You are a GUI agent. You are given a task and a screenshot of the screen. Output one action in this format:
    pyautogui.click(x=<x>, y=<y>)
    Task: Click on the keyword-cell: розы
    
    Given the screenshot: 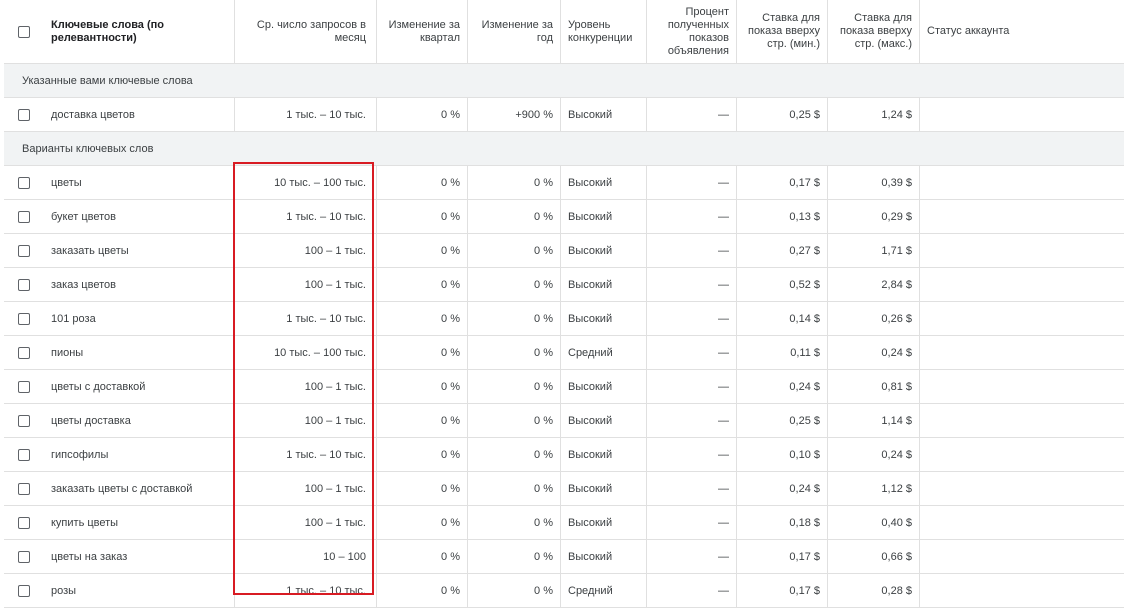 What is the action you would take?
    pyautogui.click(x=139, y=590)
    